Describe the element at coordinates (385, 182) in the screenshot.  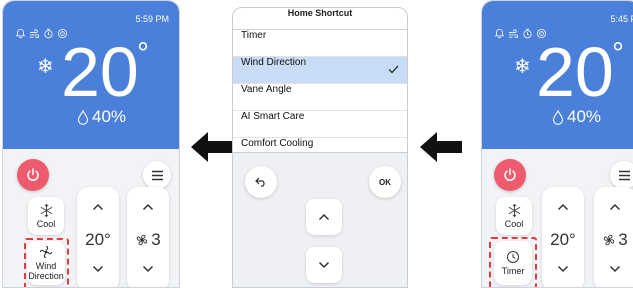
I see `ok-button: OK` at that location.